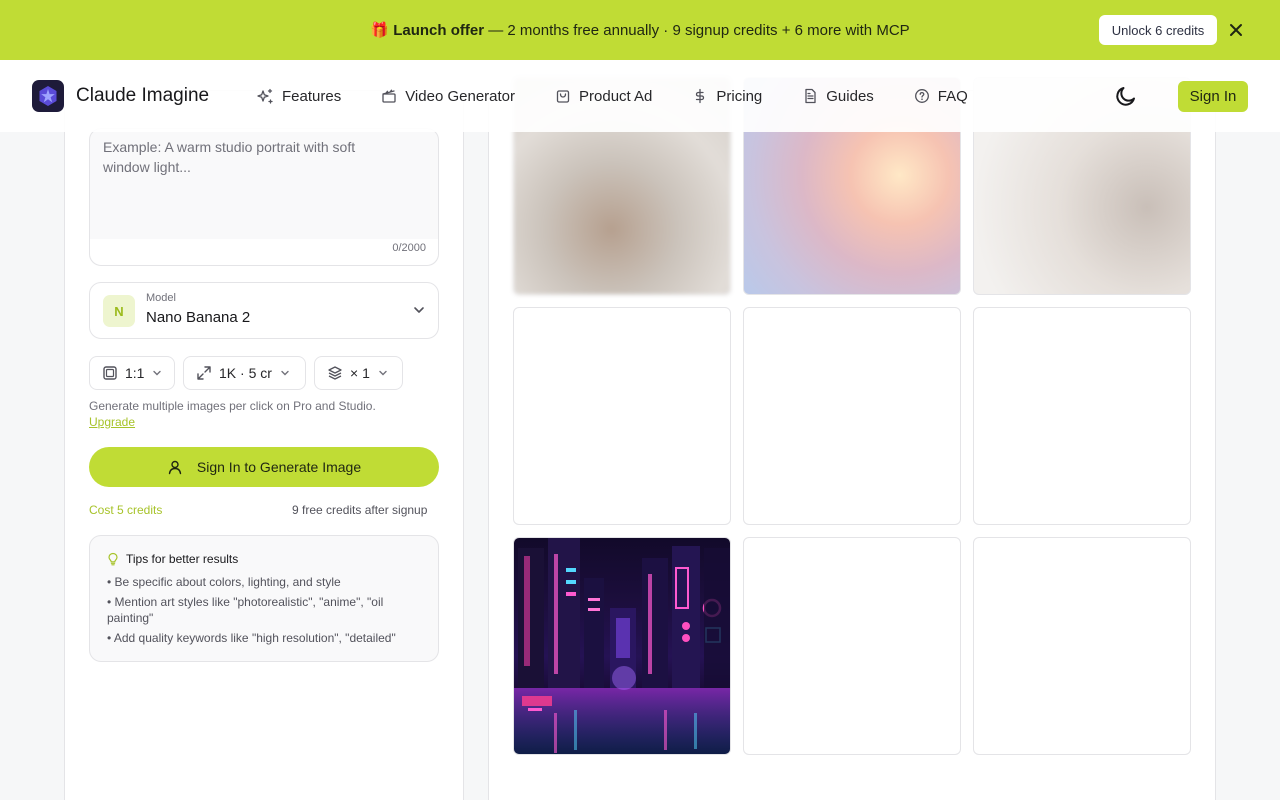  I want to click on upgrade-link: Upgrade, so click(112, 422).